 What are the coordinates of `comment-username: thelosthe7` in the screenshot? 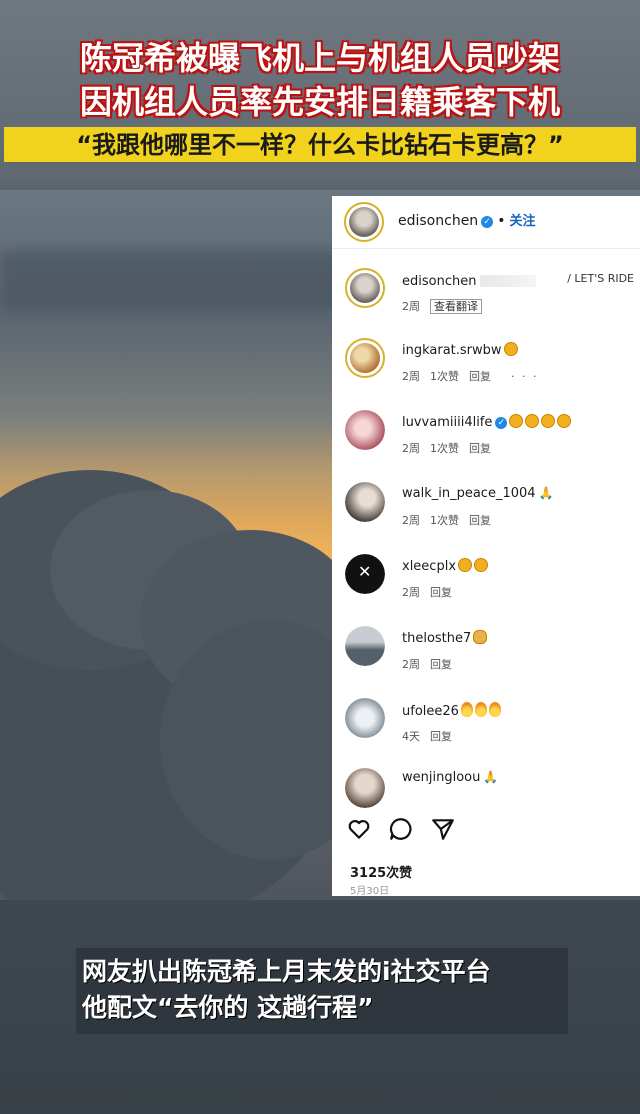 It's located at (436, 638).